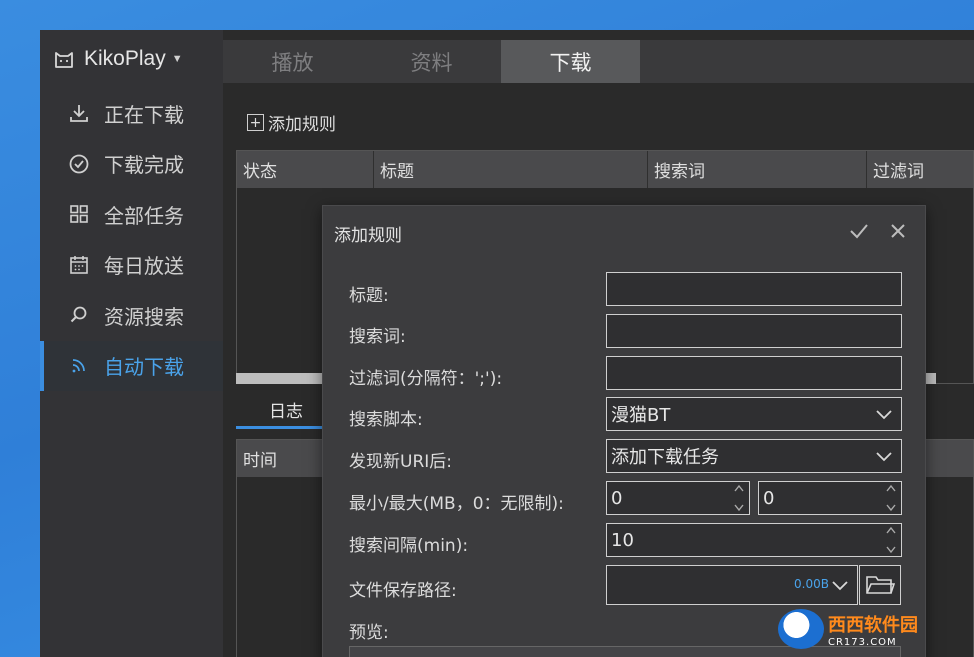  Describe the element at coordinates (678, 498) in the screenshot. I see `min-size-spinbox: 0` at that location.